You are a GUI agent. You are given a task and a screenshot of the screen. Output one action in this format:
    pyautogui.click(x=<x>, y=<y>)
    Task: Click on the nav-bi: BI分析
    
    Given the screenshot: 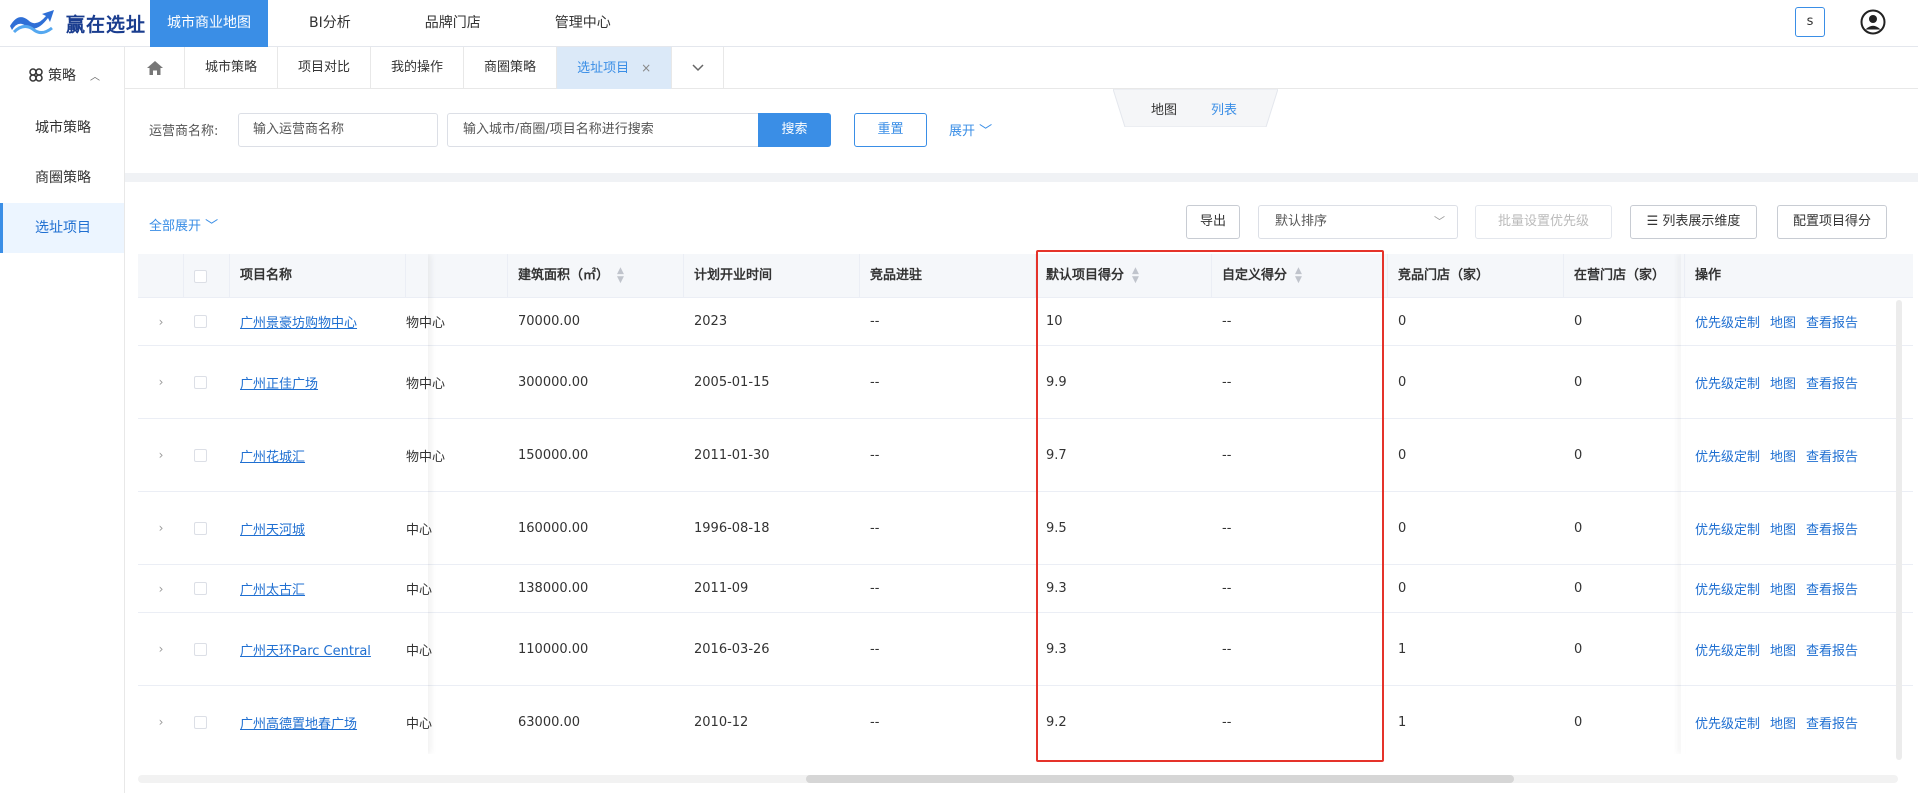 What is the action you would take?
    pyautogui.click(x=330, y=23)
    